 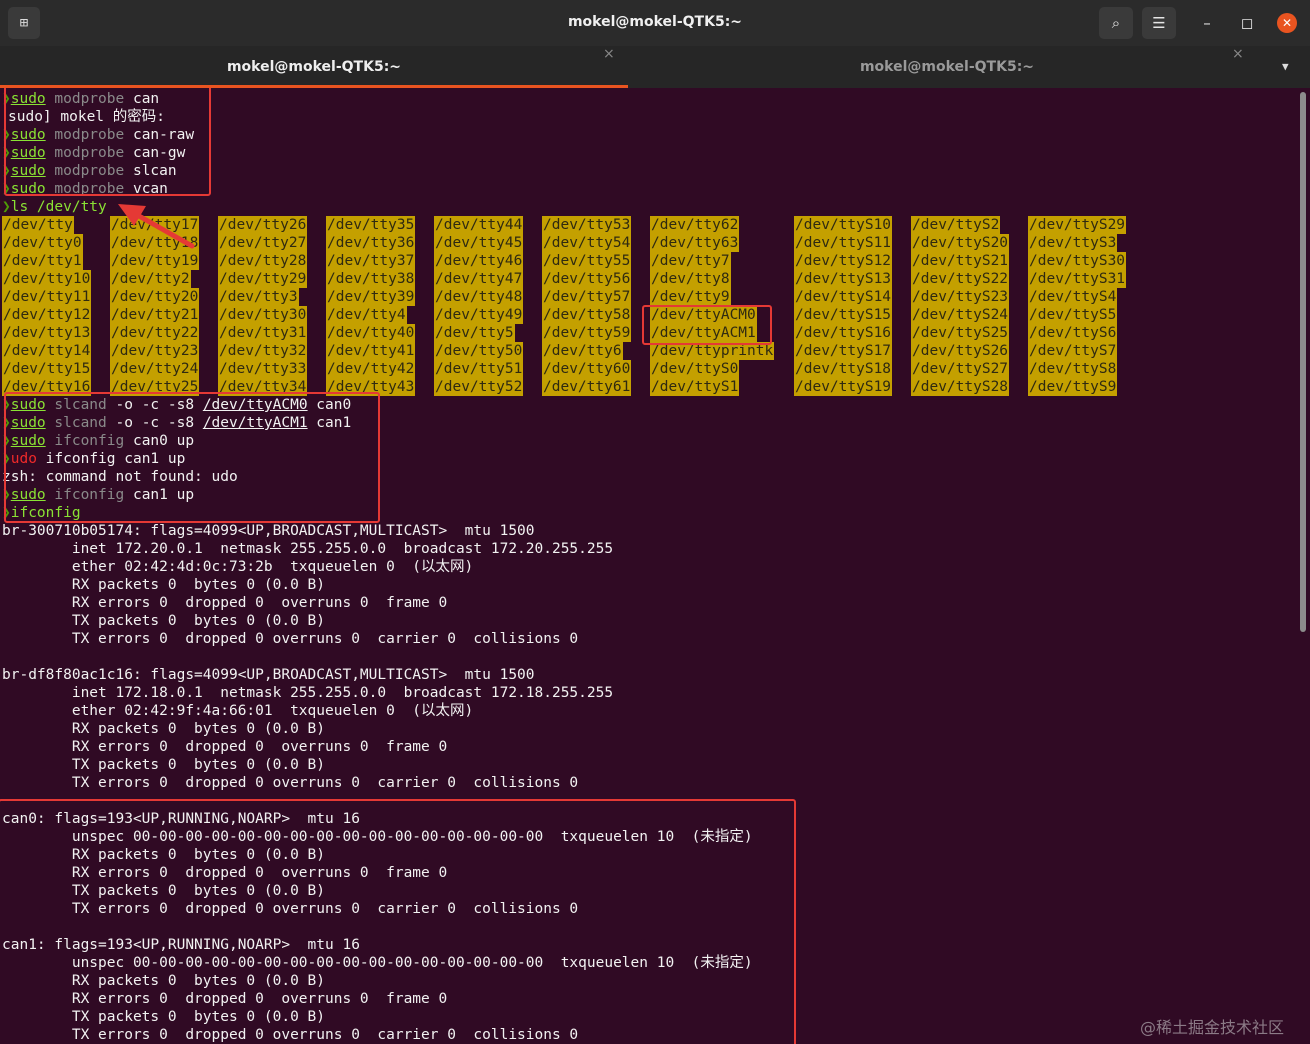 What do you see at coordinates (225, 747) in the screenshot?
I see `output-line: RX errors 0 dropped 0 overruns 0 frame 0` at bounding box center [225, 747].